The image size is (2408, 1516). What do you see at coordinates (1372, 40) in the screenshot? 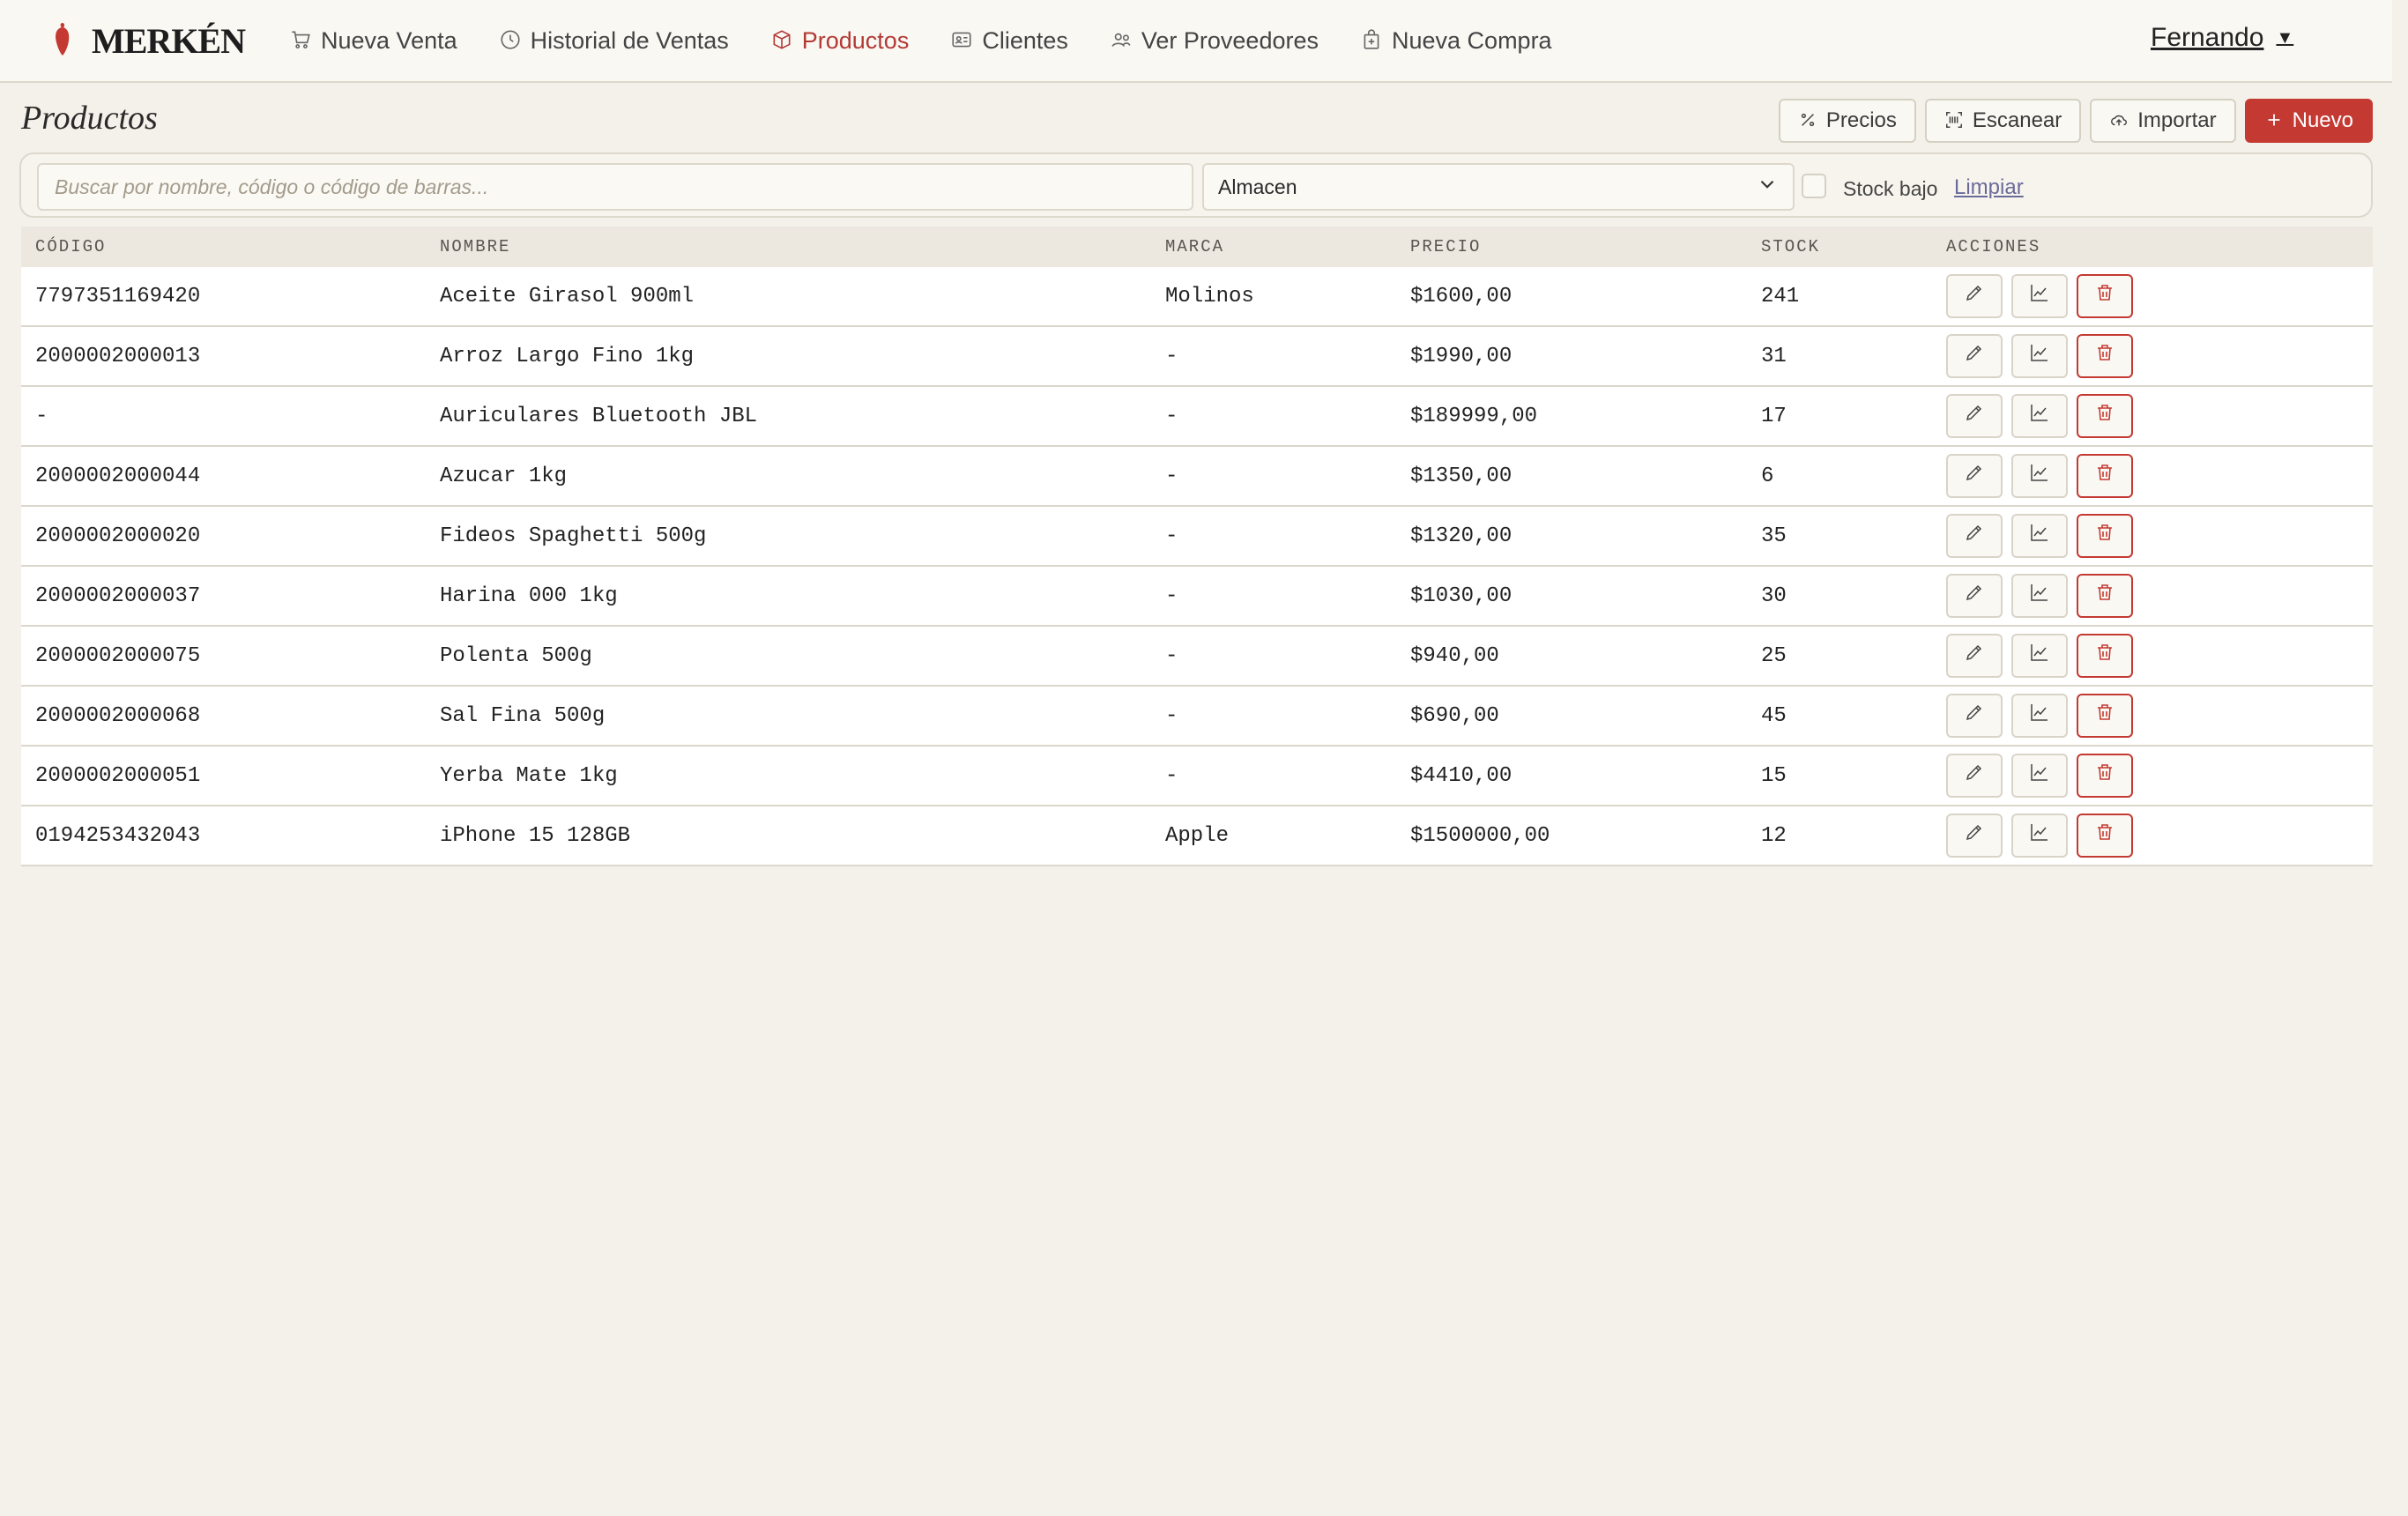
I see `bag-plus-icon` at bounding box center [1372, 40].